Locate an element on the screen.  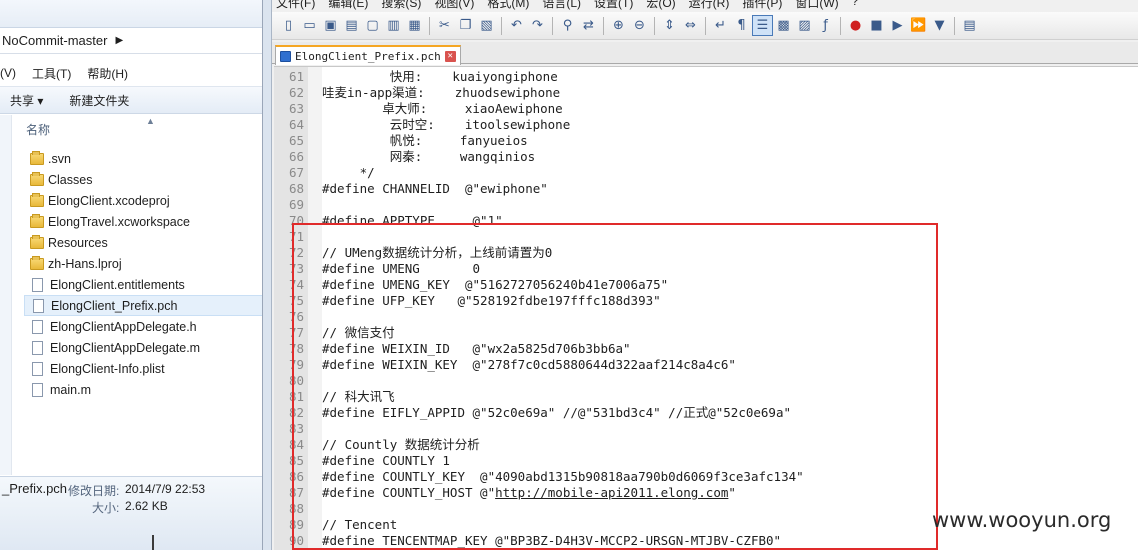
splitter-handle is located at coordinates (153, 542).